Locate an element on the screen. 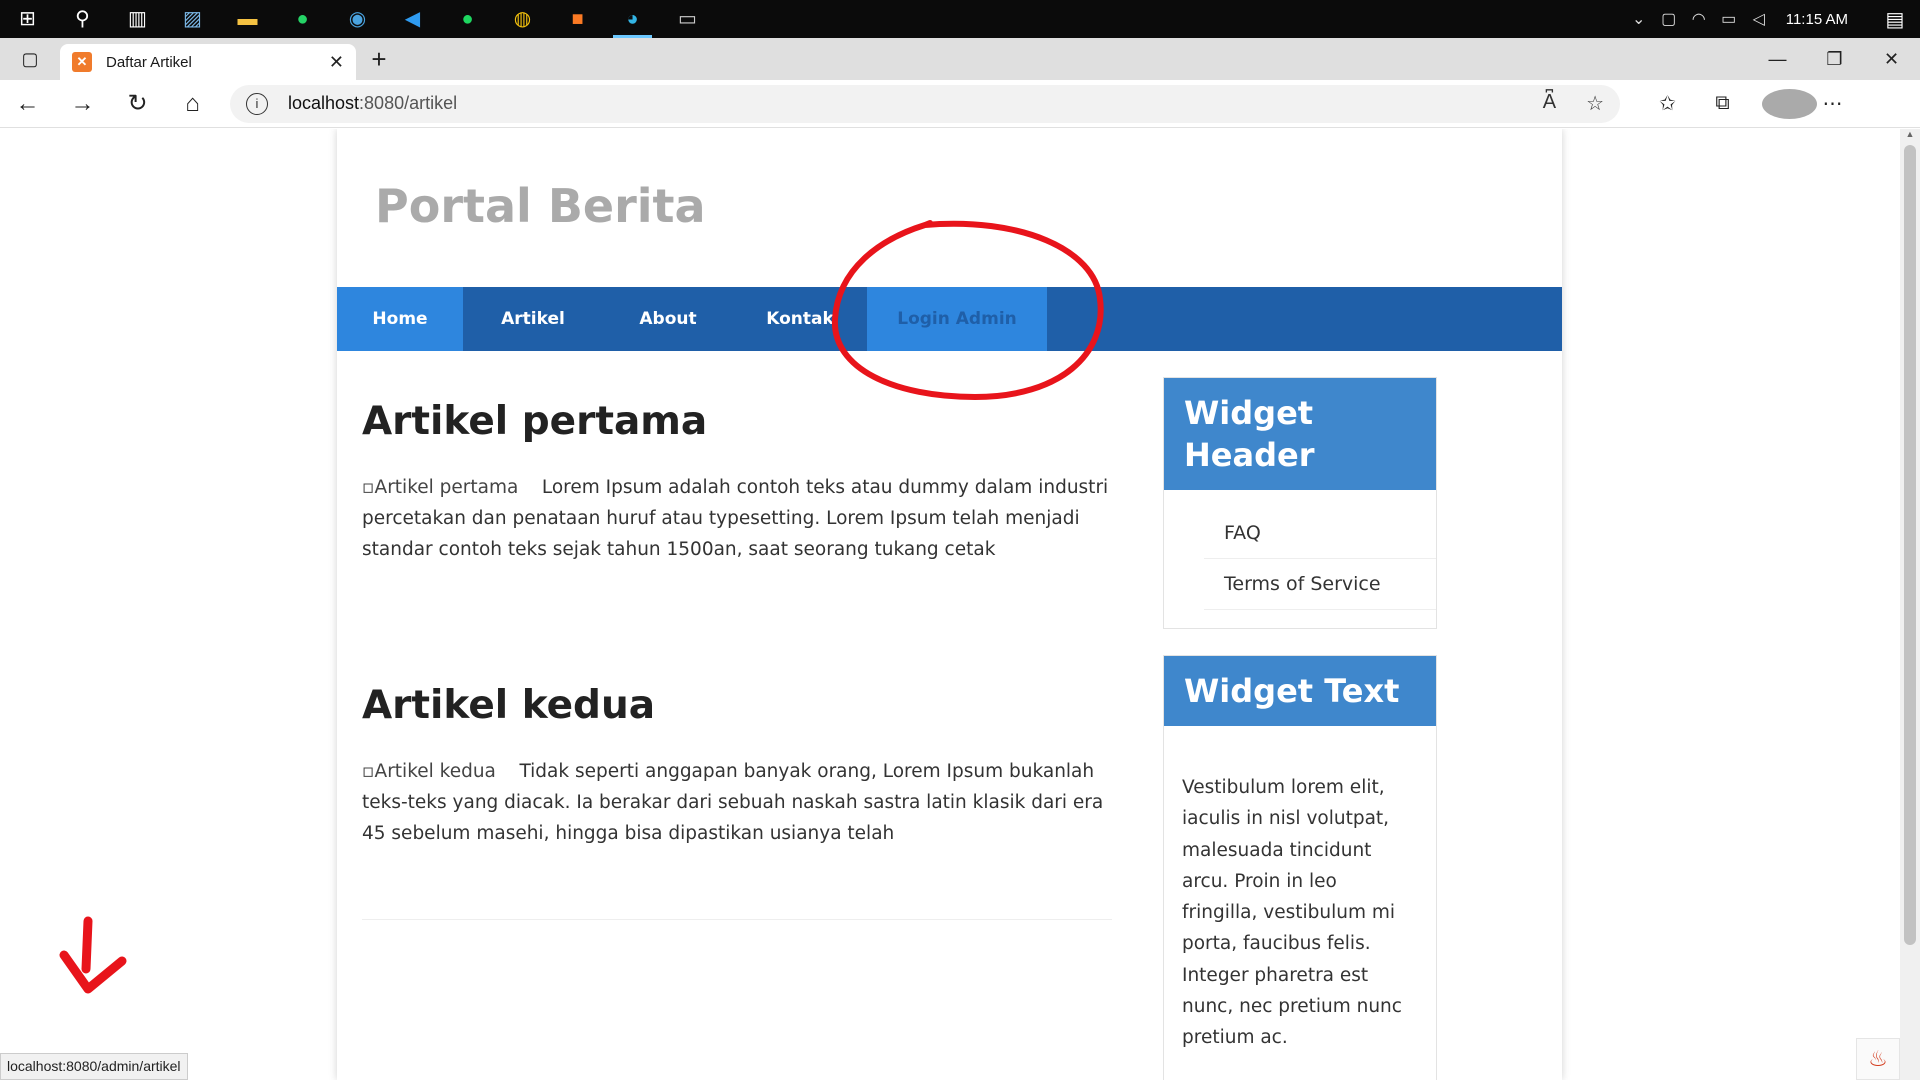  widget-text-title: Widget Text is located at coordinates (1300, 691).